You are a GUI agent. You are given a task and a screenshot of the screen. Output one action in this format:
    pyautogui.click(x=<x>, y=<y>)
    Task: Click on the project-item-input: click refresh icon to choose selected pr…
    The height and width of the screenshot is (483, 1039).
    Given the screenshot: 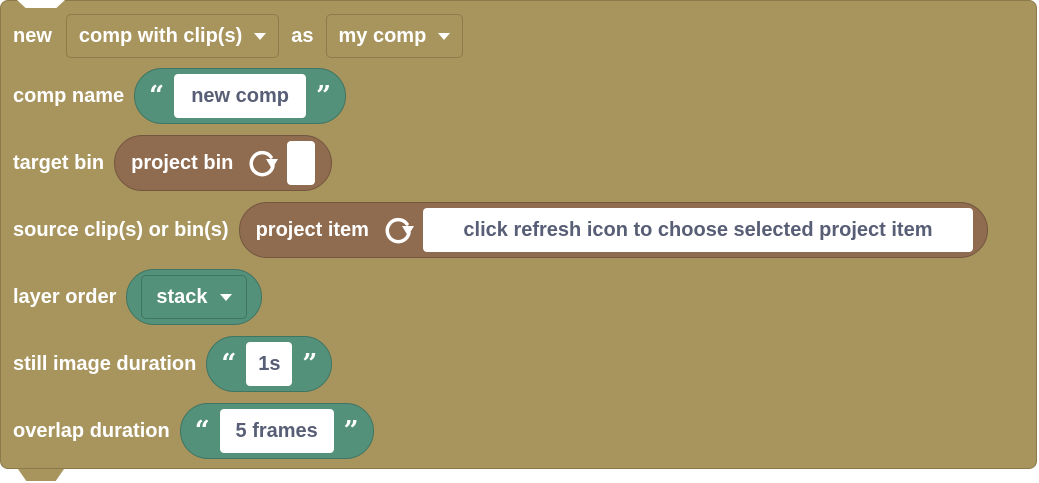 What is the action you would take?
    pyautogui.click(x=697, y=230)
    